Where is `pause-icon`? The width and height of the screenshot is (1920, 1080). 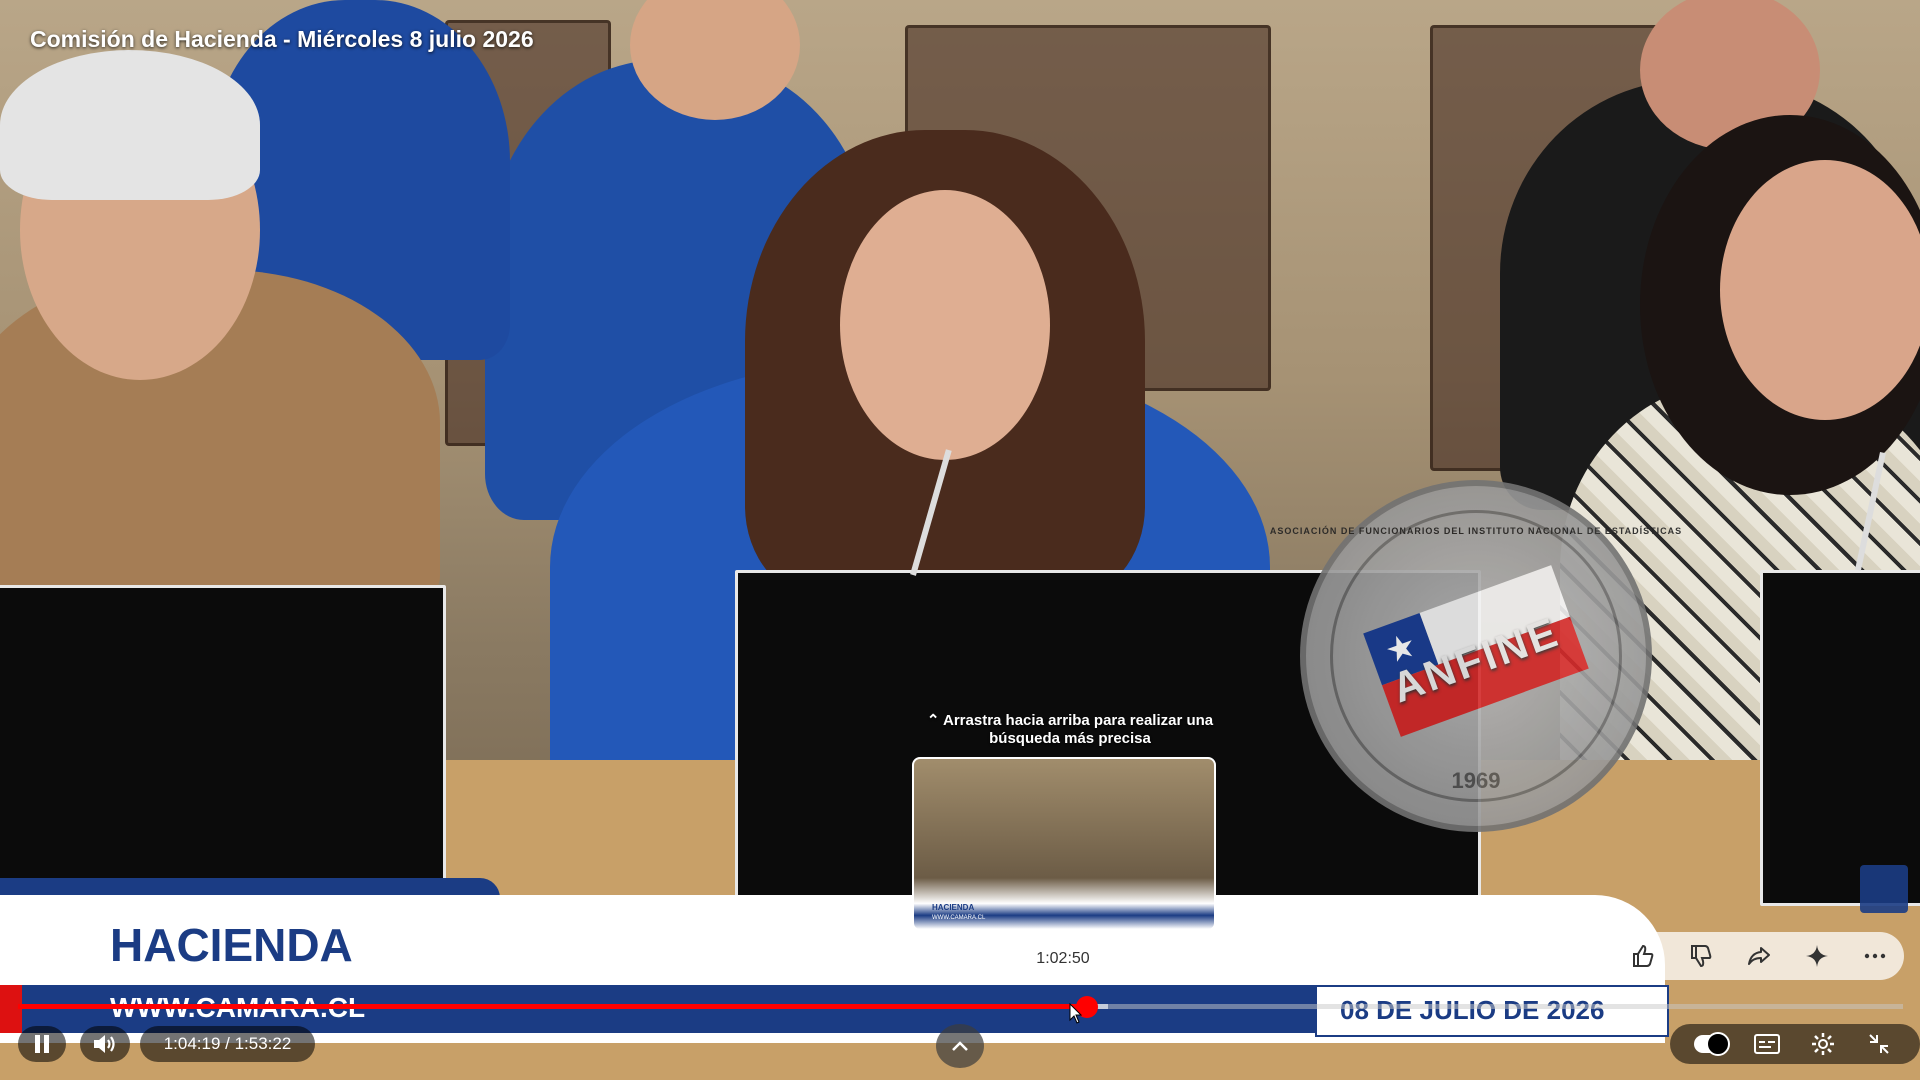
pause-icon is located at coordinates (42, 1044).